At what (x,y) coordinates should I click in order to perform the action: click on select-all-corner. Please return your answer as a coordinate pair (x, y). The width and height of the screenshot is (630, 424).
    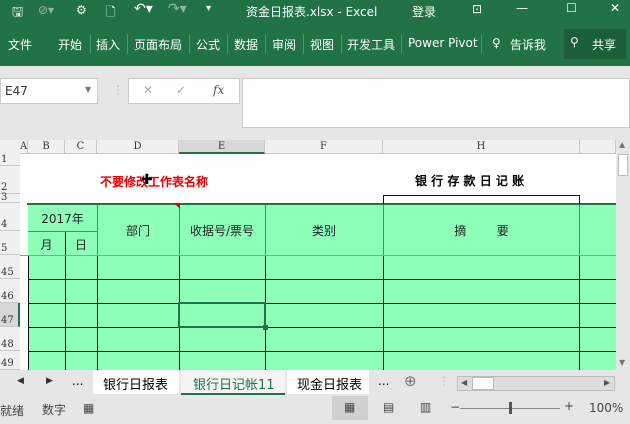
    Looking at the image, I should click on (10, 147).